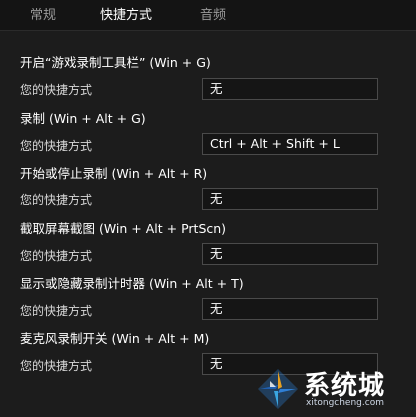 This screenshot has width=416, height=417. I want to click on tab-audio: 音频, so click(213, 13).